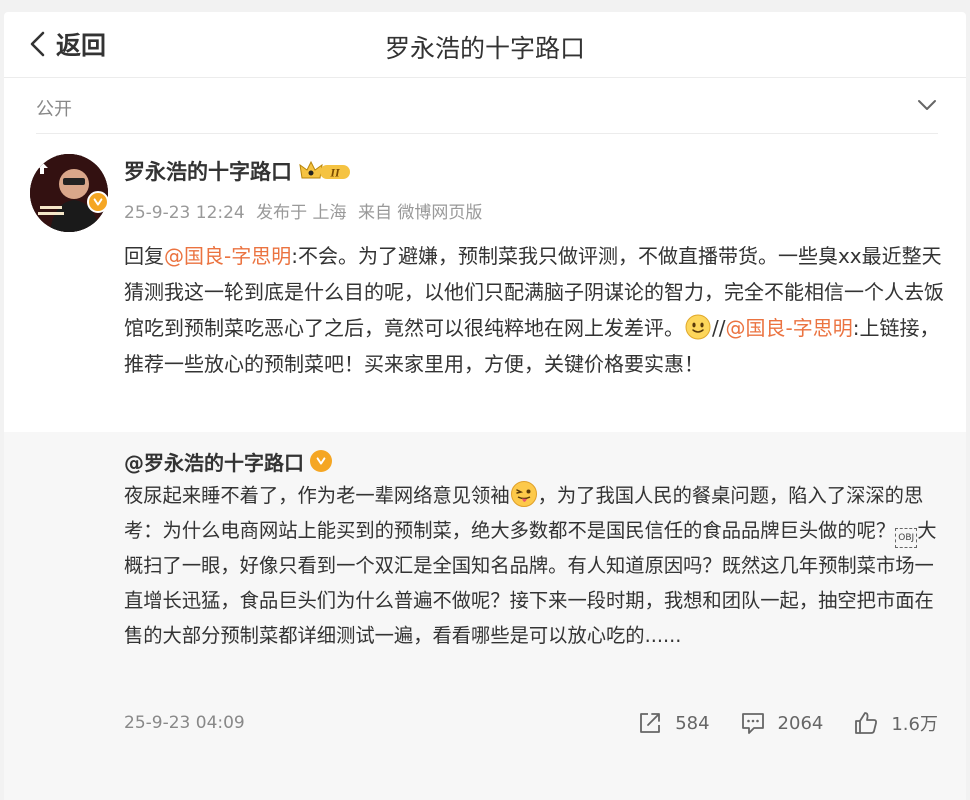 The height and width of the screenshot is (800, 970). Describe the element at coordinates (365, 723) in the screenshot. I see `repost-time: 25-9-23 04:09` at that location.